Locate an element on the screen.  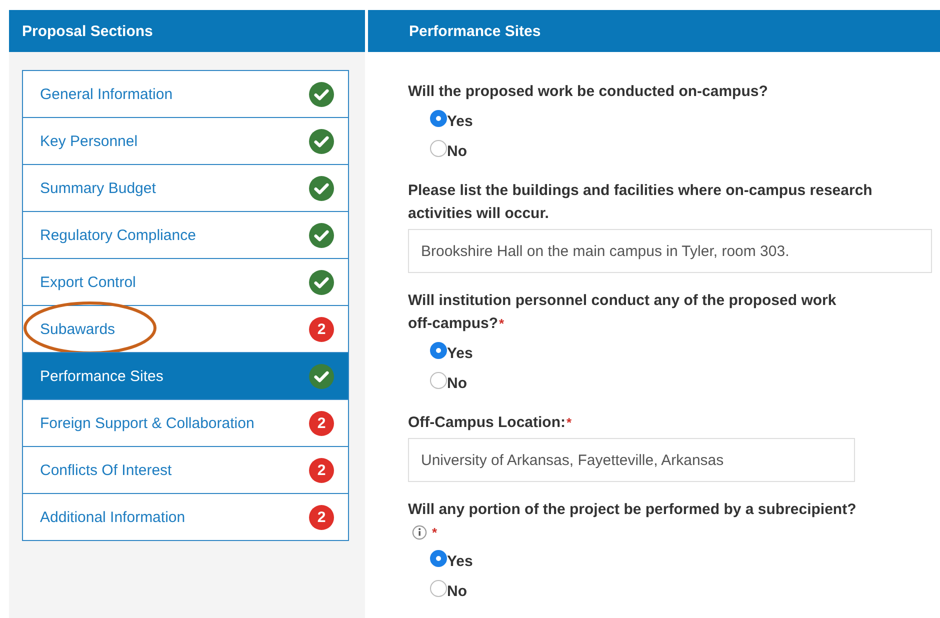
section-item: Export Control is located at coordinates (185, 281).